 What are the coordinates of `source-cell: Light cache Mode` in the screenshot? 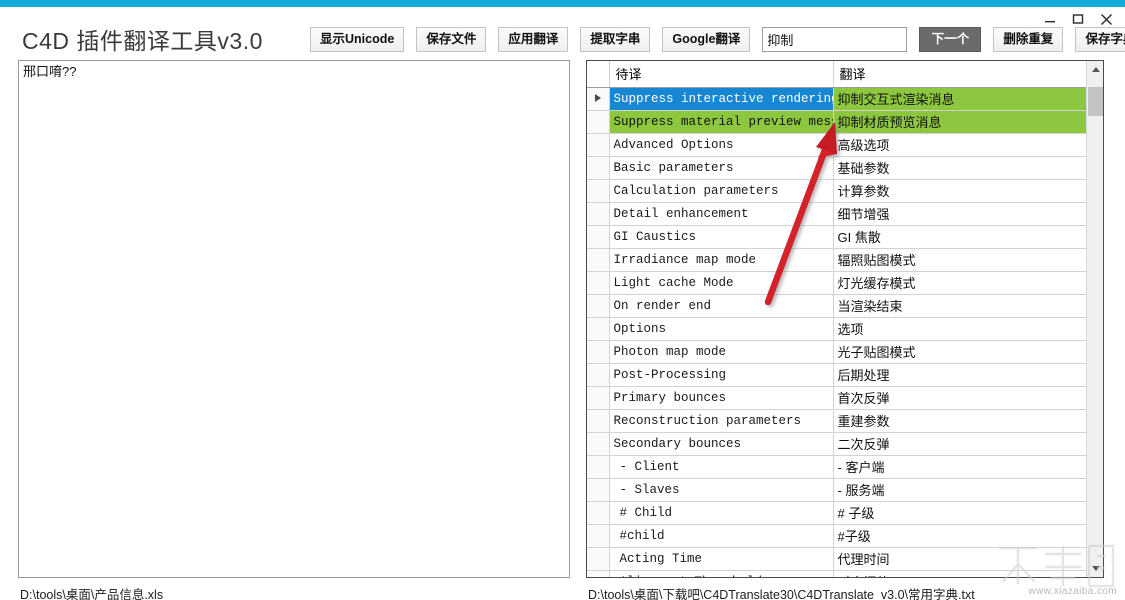 It's located at (721, 283).